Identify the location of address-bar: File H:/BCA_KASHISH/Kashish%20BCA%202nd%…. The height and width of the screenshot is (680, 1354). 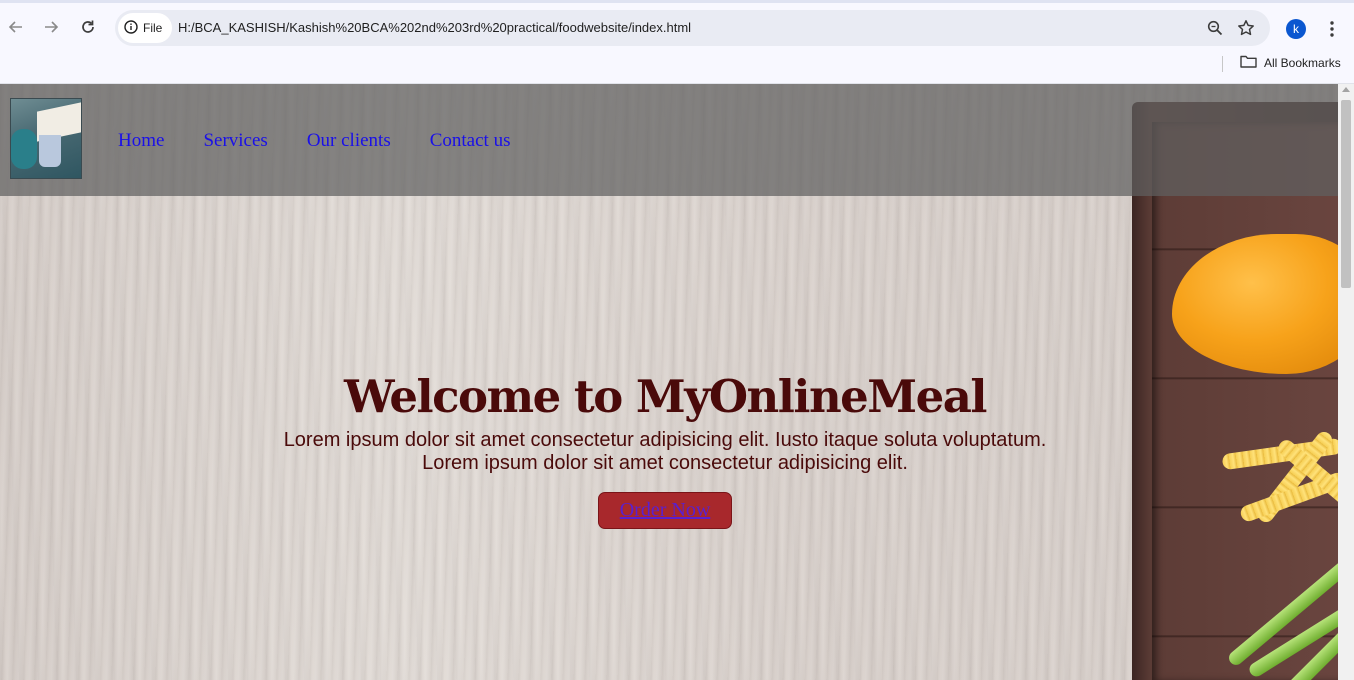
(692, 28).